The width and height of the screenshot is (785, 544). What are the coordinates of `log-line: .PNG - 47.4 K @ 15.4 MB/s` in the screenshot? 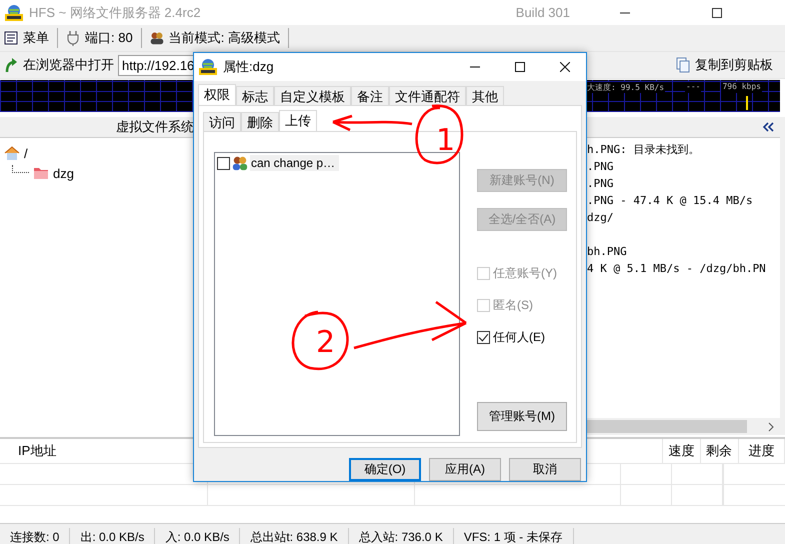 It's located at (670, 201).